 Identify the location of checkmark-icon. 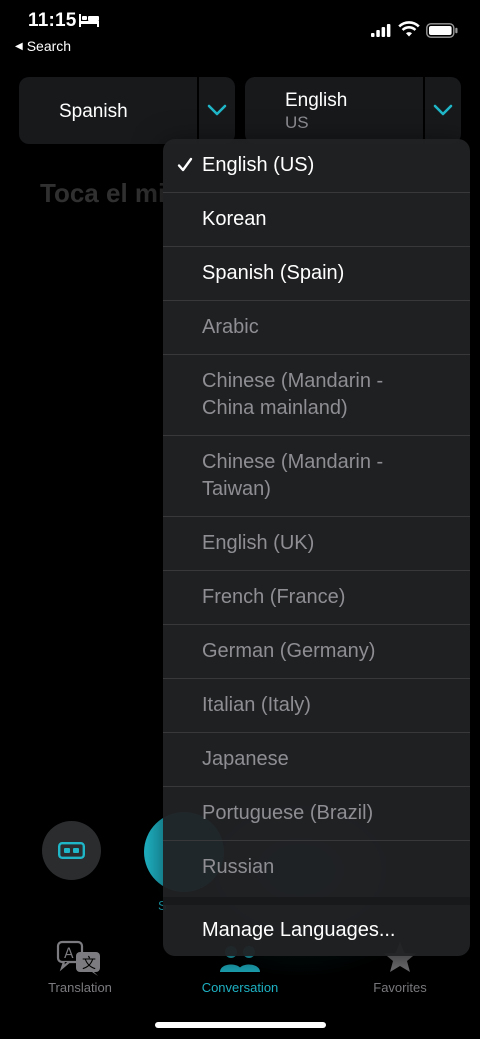
(185, 164).